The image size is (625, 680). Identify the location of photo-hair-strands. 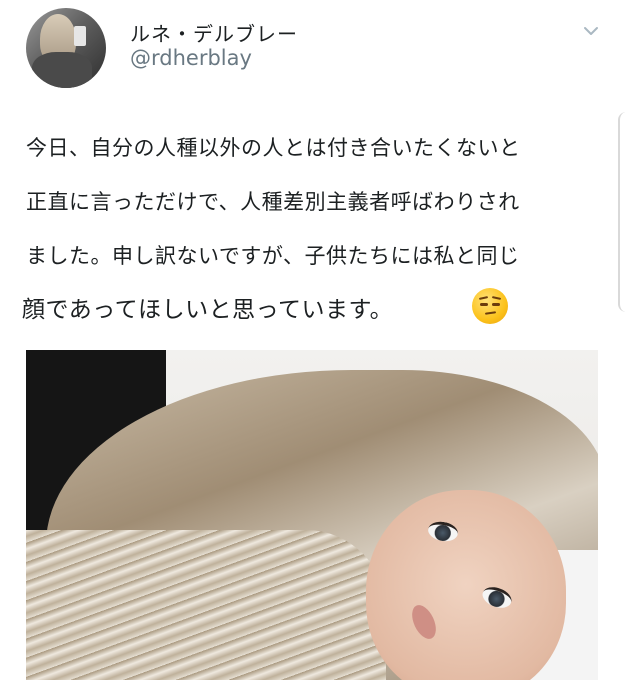
(206, 605).